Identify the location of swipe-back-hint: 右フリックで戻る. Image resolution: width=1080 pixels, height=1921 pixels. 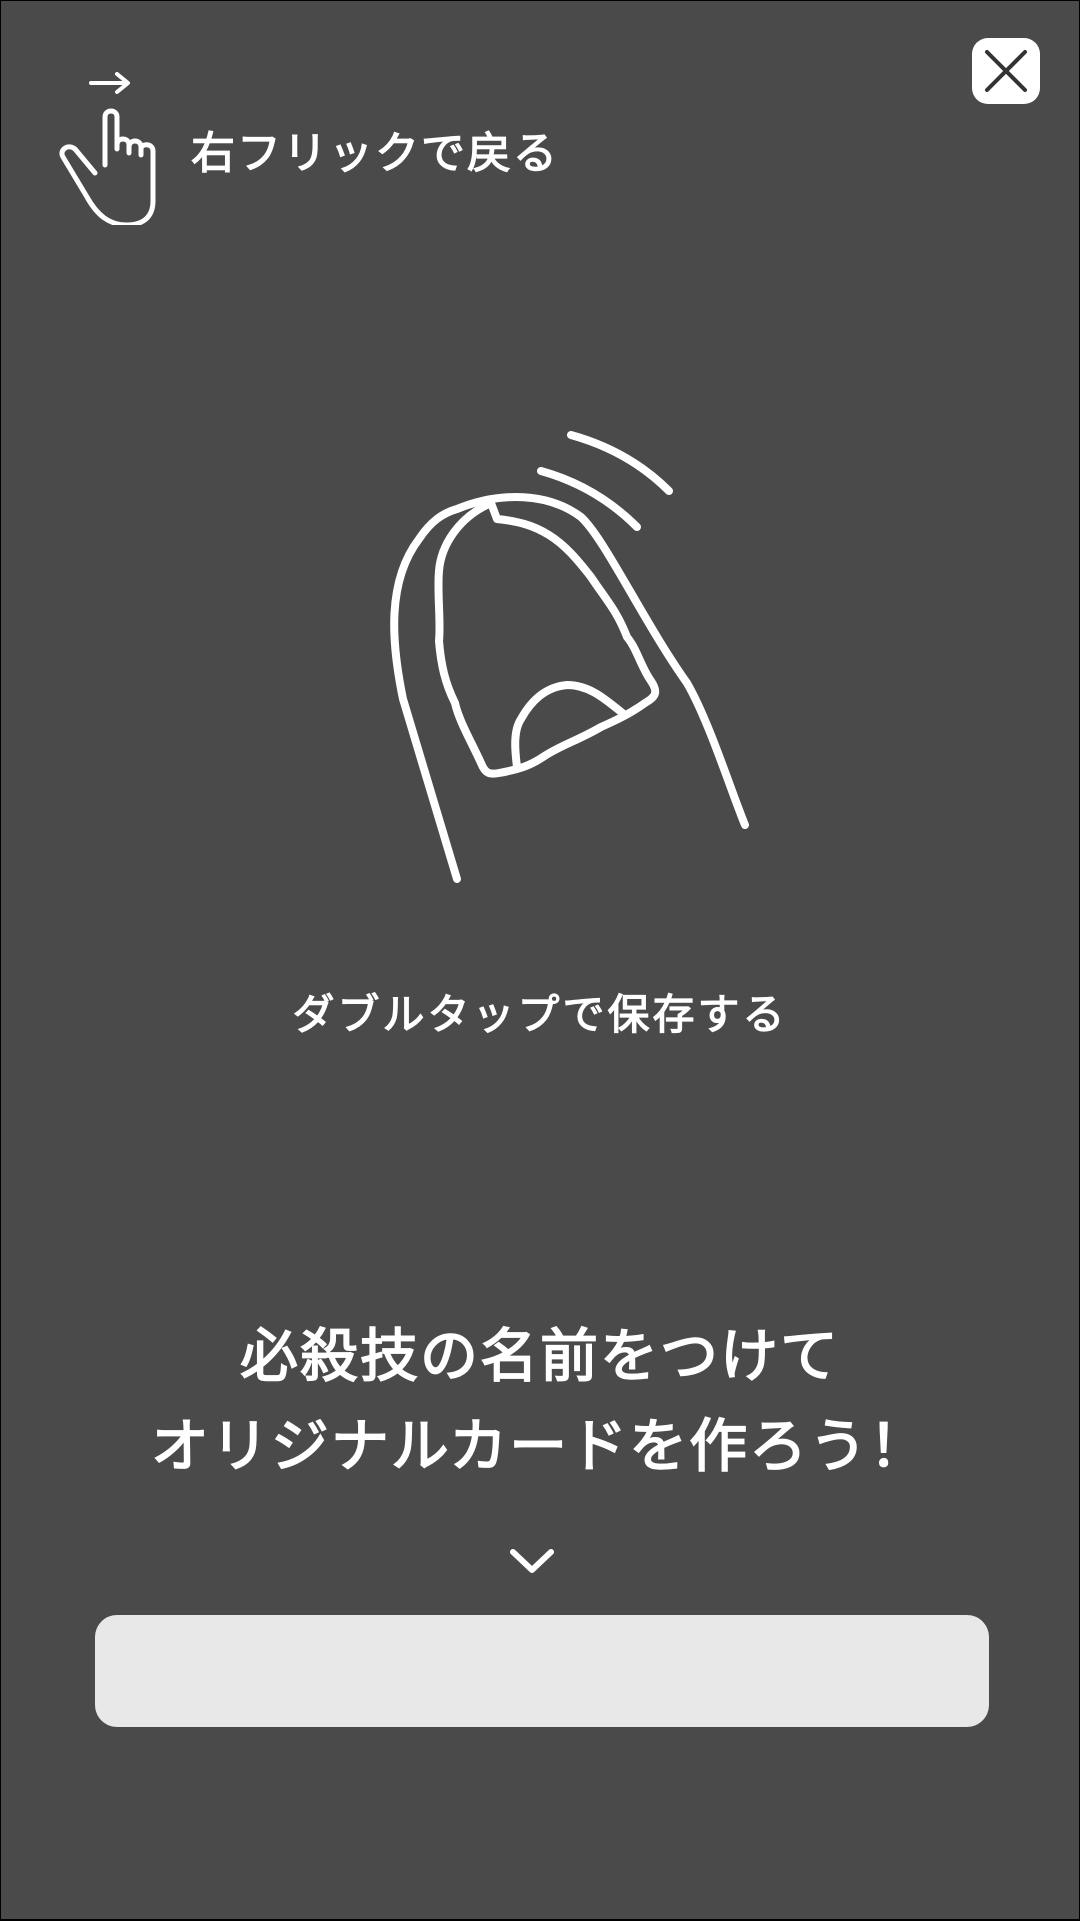
(317, 145).